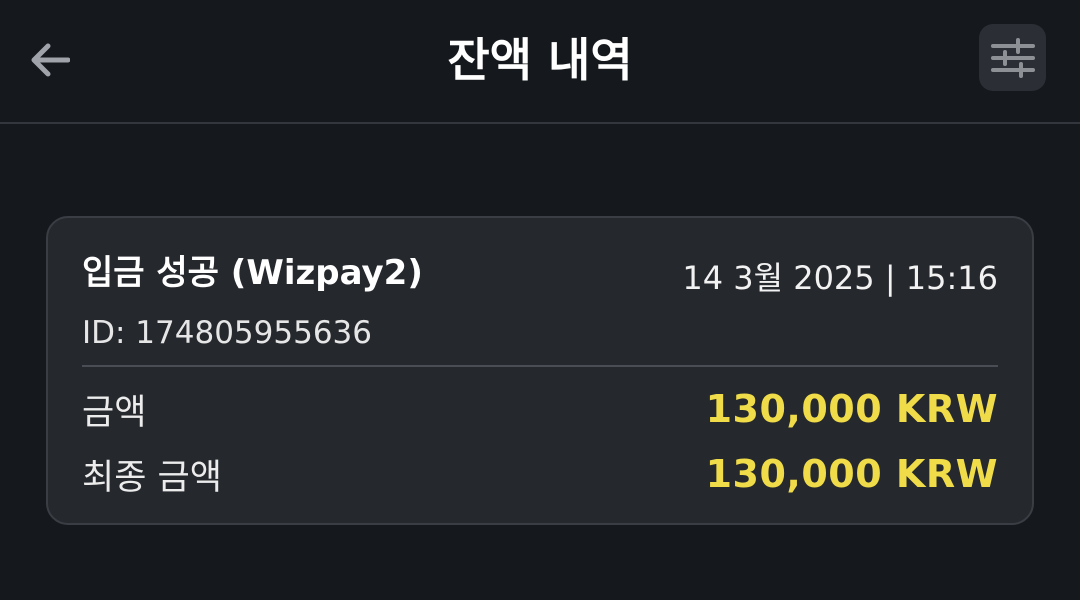  Describe the element at coordinates (540, 474) in the screenshot. I see `final-amount-row: 최종 금액 130,000 KRW` at that location.